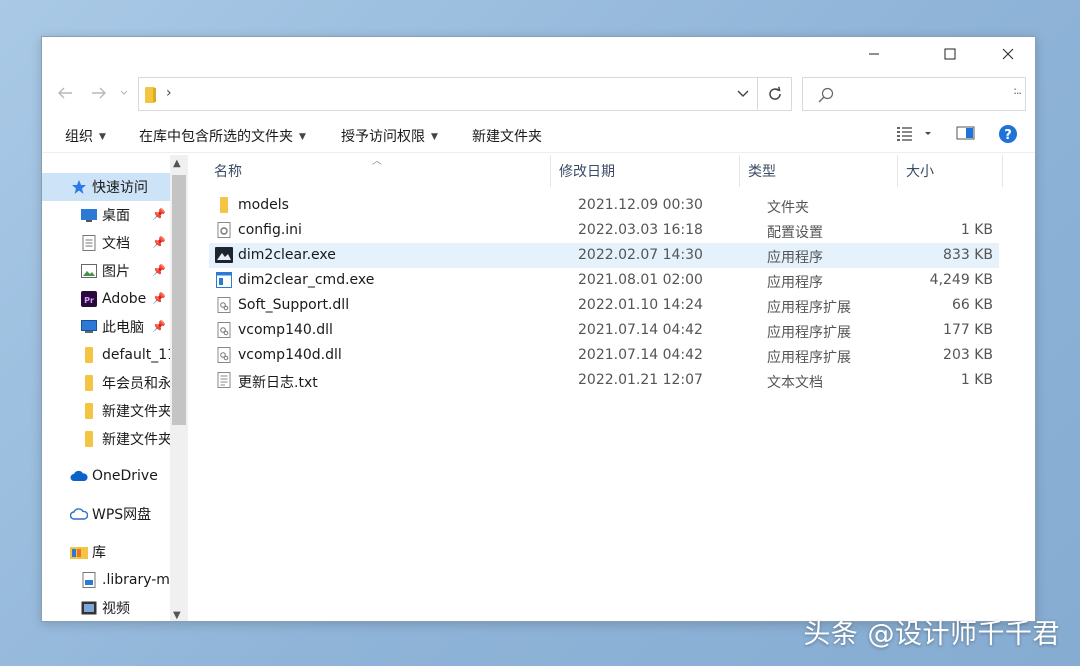 This screenshot has width=1080, height=666. Describe the element at coordinates (99, 93) in the screenshot. I see `forward-button` at that location.